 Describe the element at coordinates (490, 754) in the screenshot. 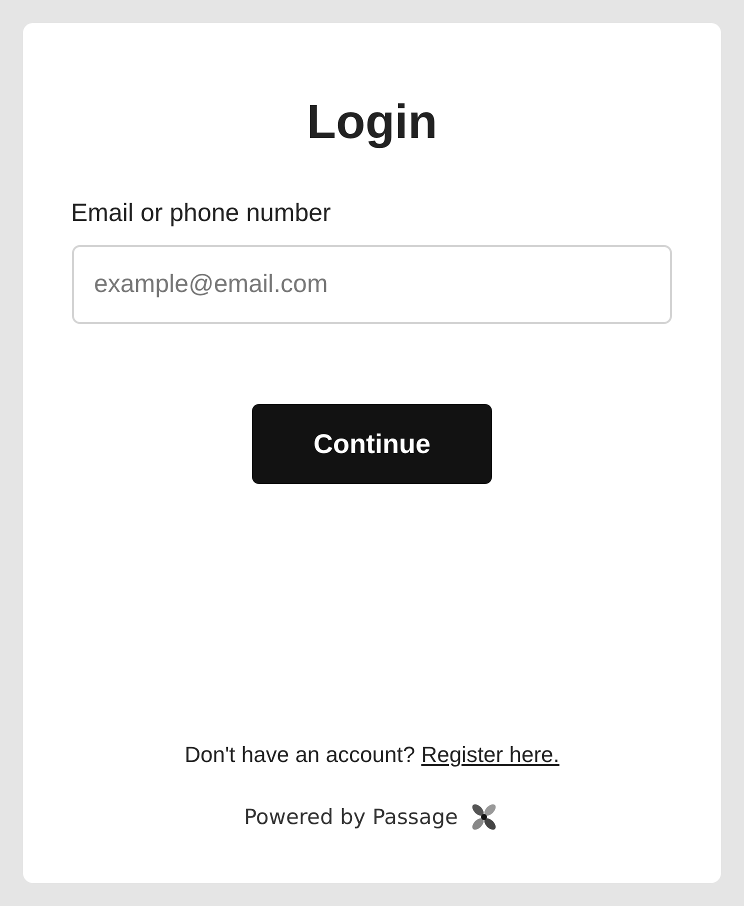

I see `register-link: Register here.` at that location.